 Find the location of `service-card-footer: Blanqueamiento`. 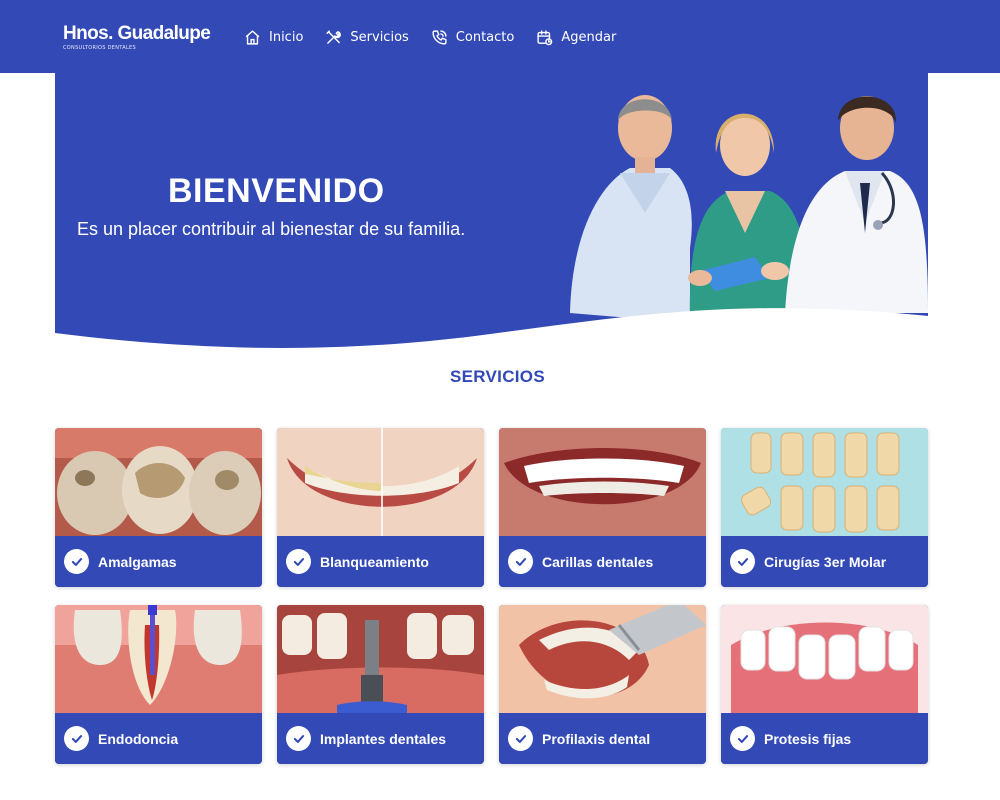

service-card-footer: Blanqueamiento is located at coordinates (380, 561).